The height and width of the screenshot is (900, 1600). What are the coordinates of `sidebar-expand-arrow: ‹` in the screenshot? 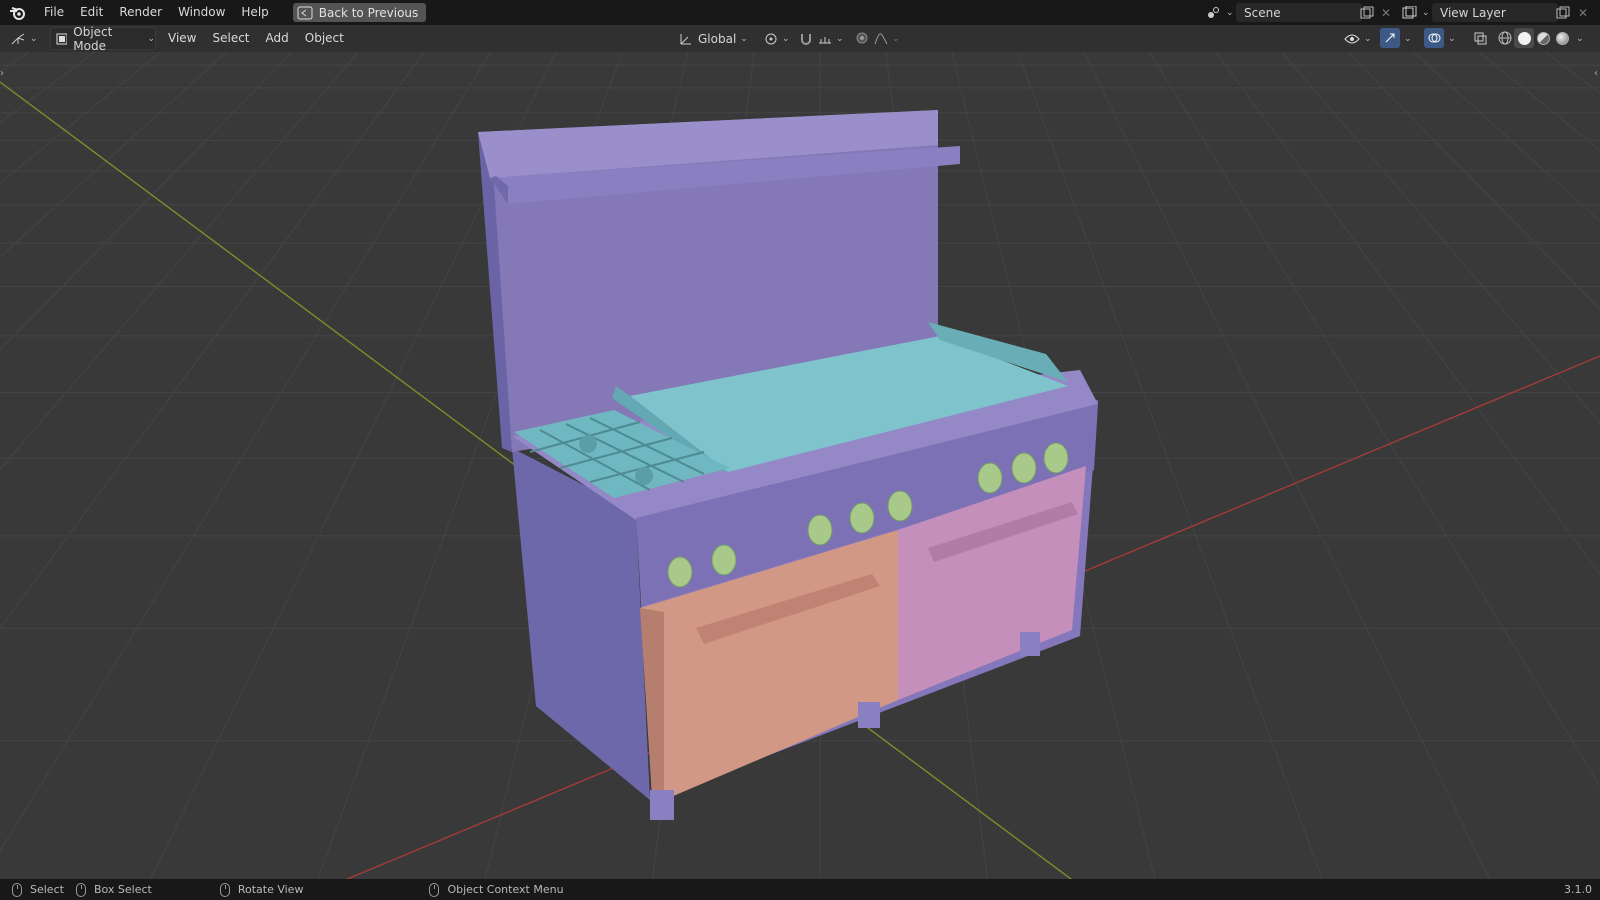 It's located at (1596, 73).